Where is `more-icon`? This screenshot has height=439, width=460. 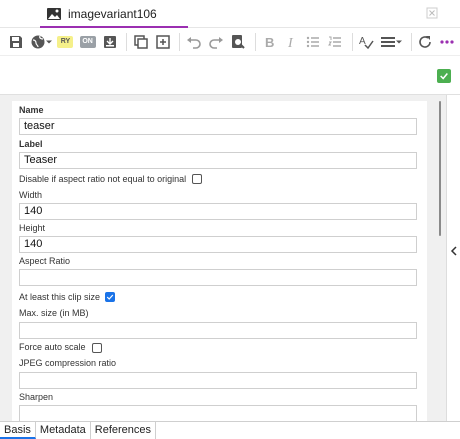
more-icon is located at coordinates (447, 41).